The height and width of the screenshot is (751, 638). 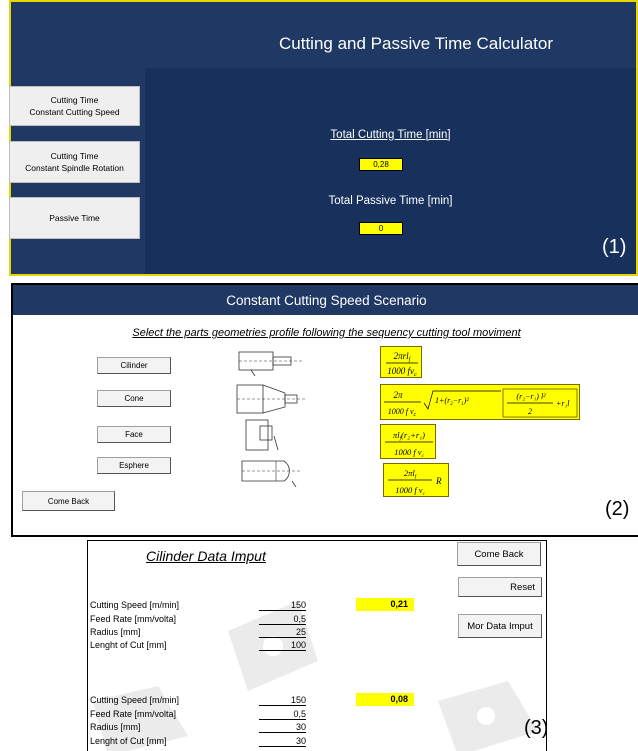 I want to click on svg-text: R, so click(x=438, y=481).